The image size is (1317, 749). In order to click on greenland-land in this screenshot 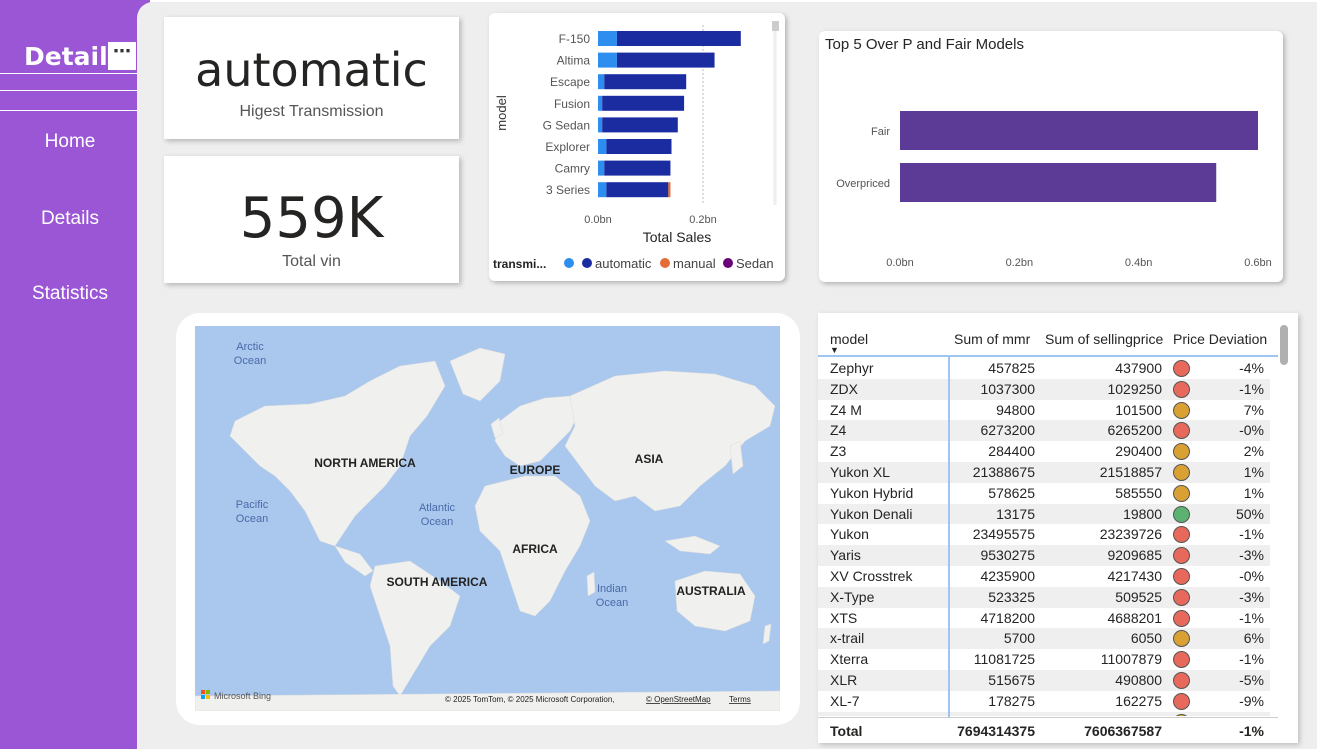, I will do `click(477, 374)`.